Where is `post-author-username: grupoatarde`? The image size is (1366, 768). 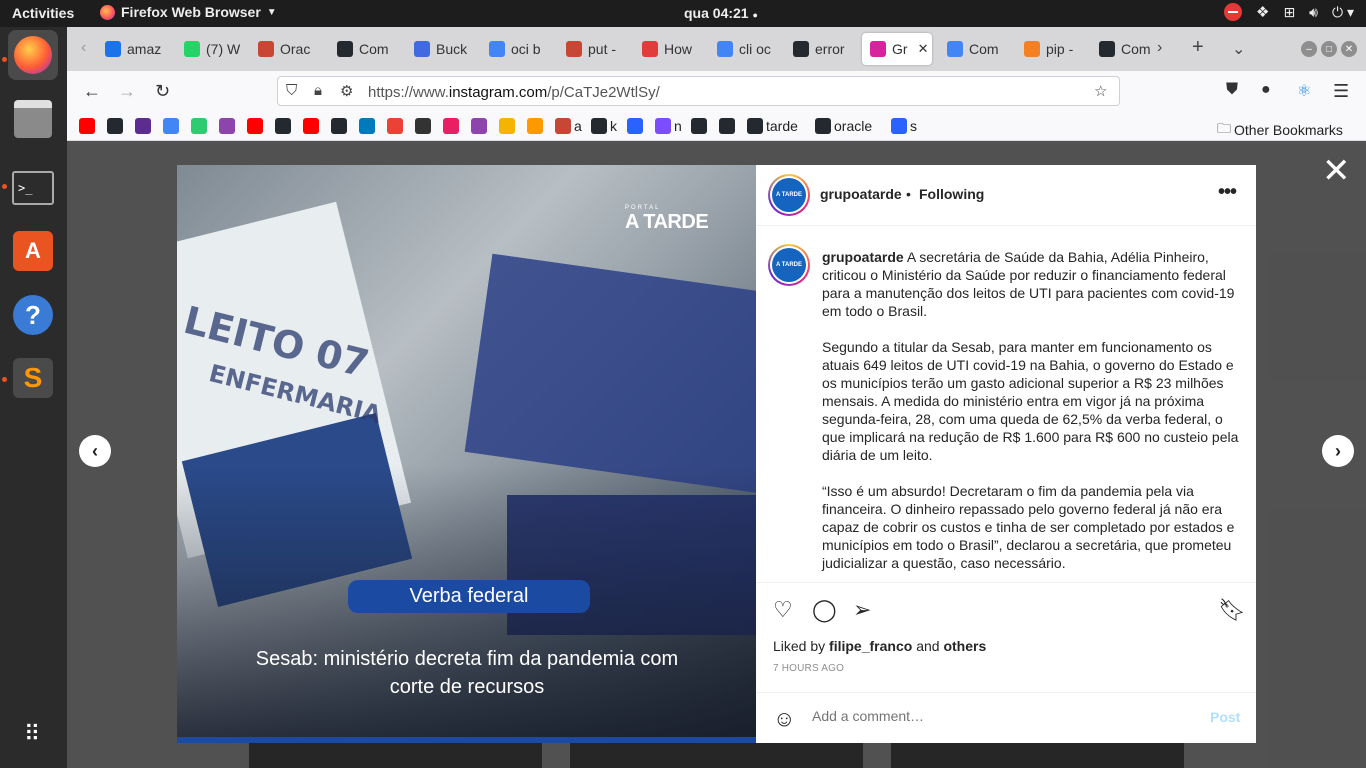 post-author-username: grupoatarde is located at coordinates (861, 194).